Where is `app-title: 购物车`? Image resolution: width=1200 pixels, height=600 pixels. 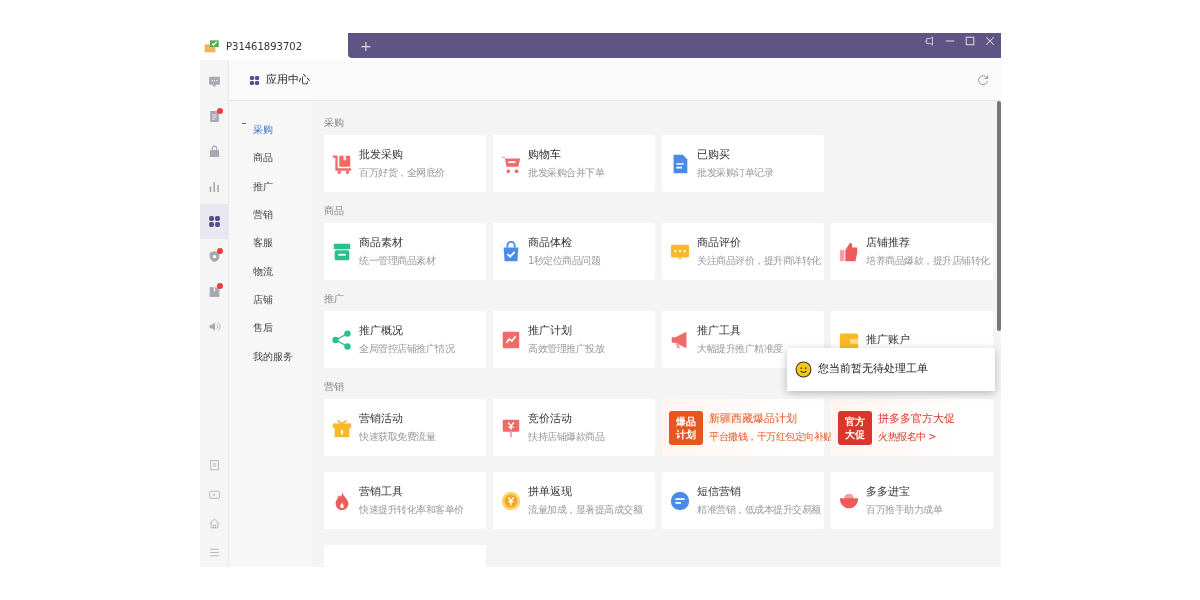 app-title: 购物车 is located at coordinates (545, 155).